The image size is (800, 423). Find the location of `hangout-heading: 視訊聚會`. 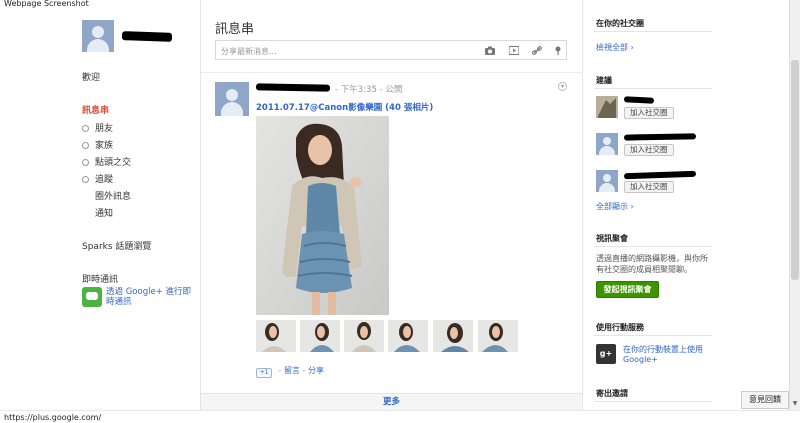

hangout-heading: 視訊聚會 is located at coordinates (612, 238).